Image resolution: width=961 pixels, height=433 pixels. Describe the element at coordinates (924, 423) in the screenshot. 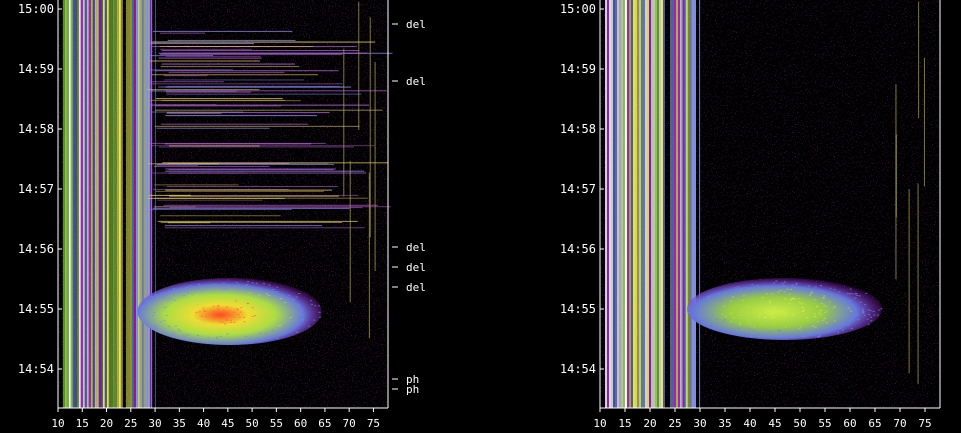

I see `x-tick-label: 75` at that location.